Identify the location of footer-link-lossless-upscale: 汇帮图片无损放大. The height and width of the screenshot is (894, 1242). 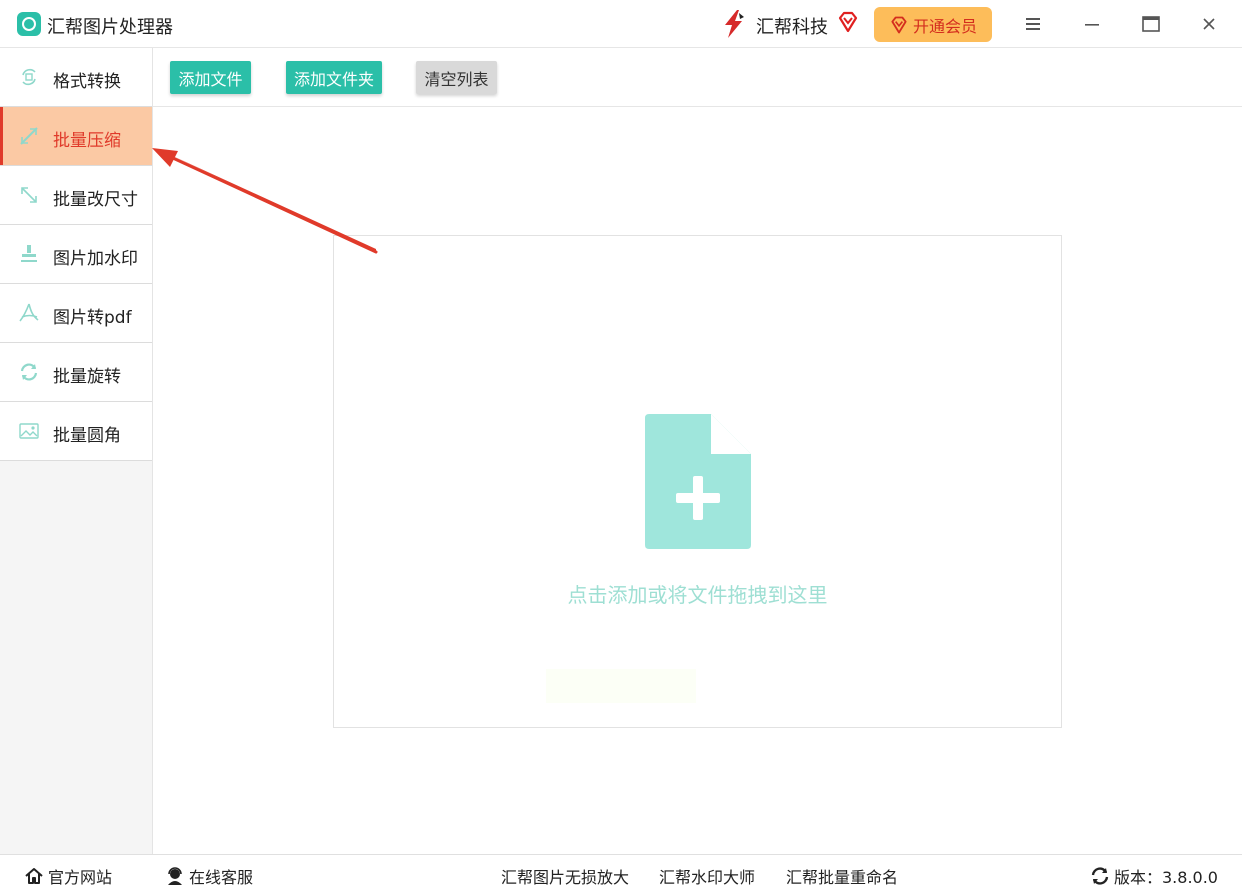
(565, 876).